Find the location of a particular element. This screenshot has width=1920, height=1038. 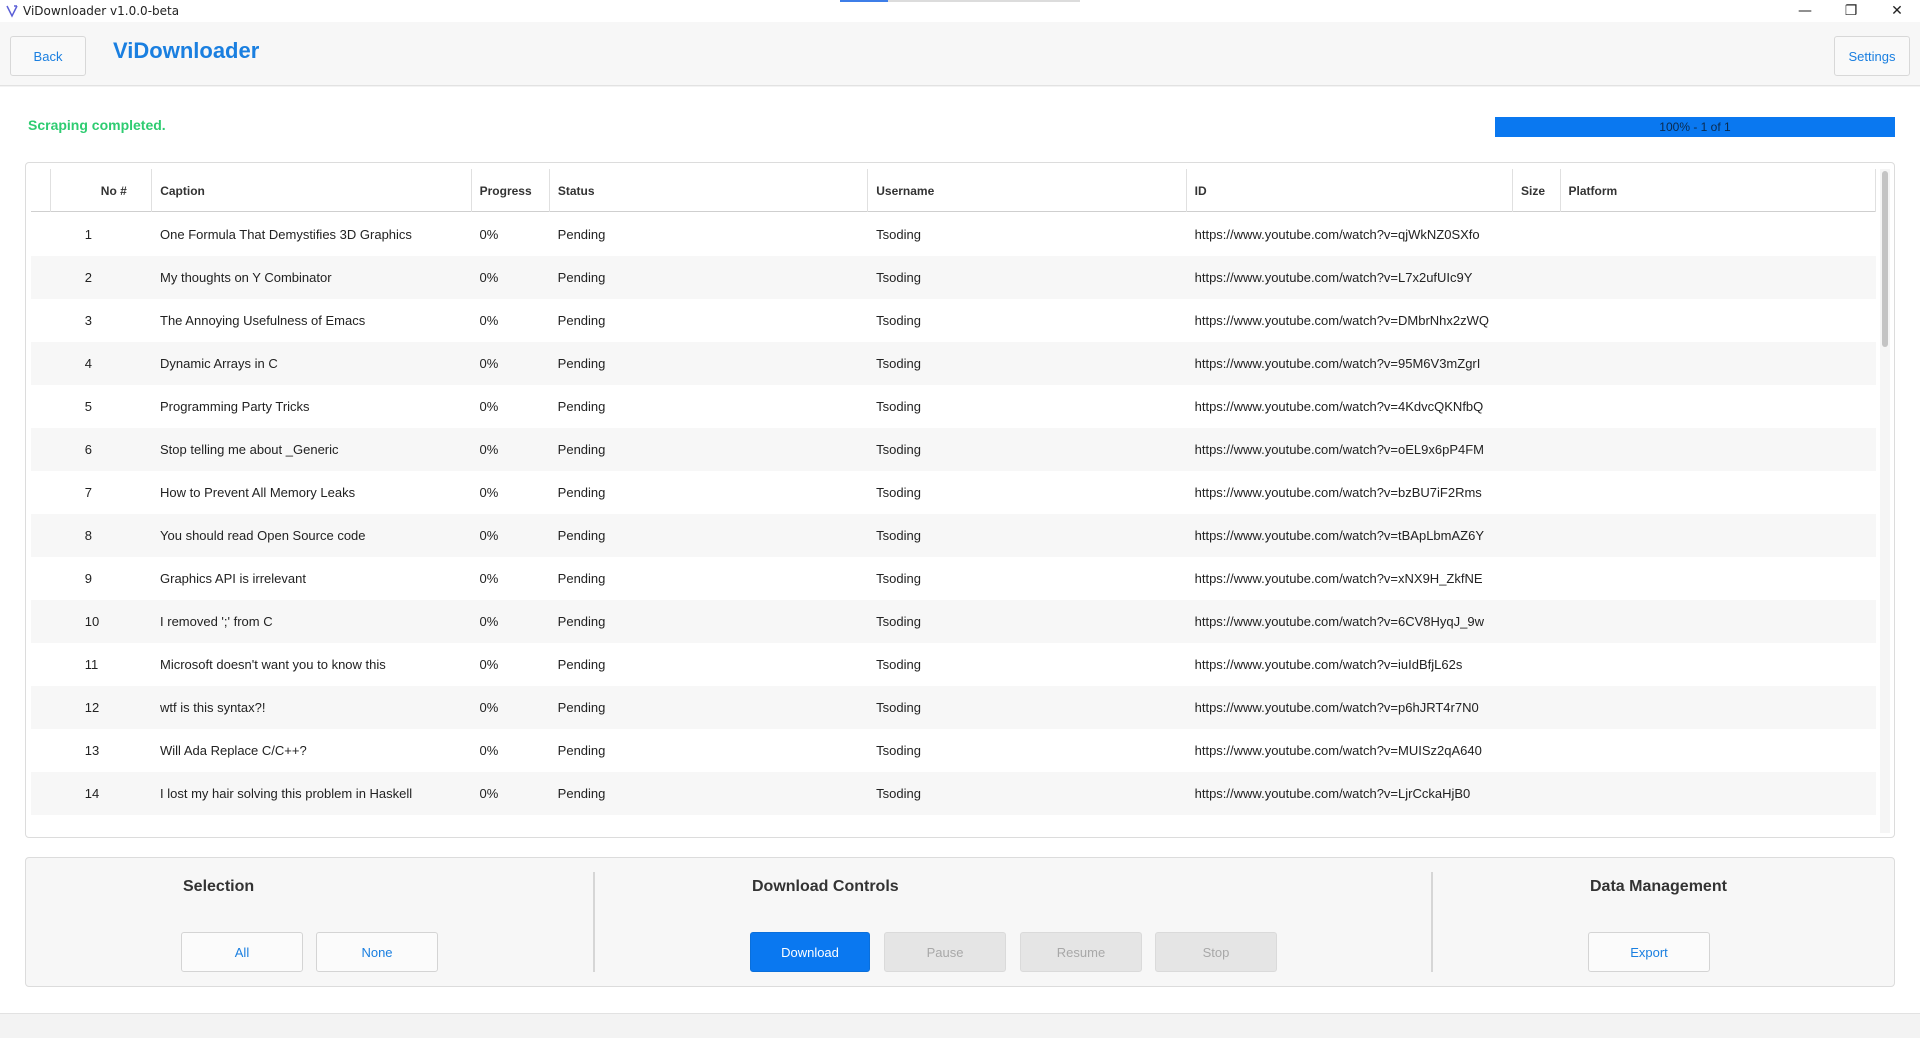

row-number: 12 is located at coordinates (92, 707).